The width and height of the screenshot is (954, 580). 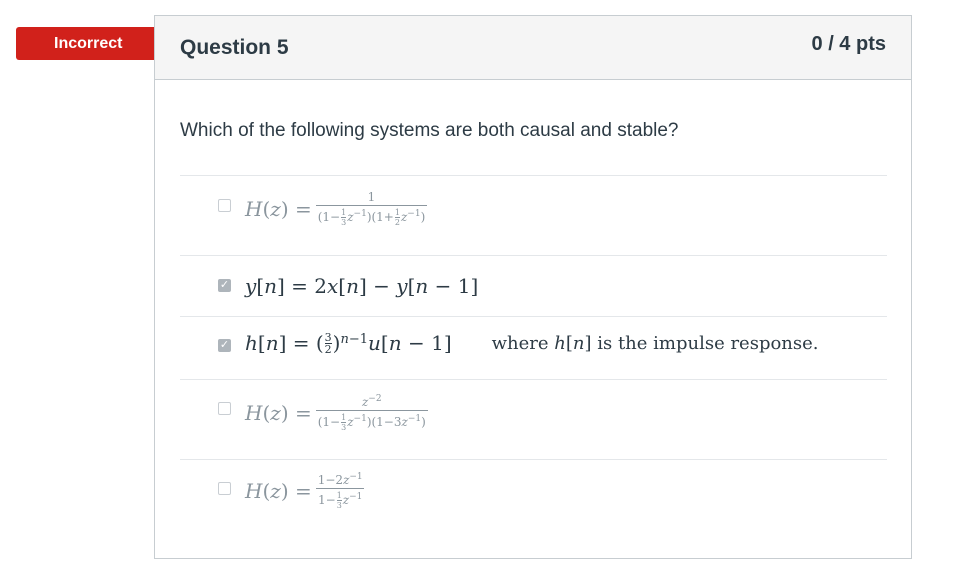 I want to click on answer-formula-4: H(z) = z−2 (1− 1 3 z−1)(1−3z−1), so click(x=336, y=413).